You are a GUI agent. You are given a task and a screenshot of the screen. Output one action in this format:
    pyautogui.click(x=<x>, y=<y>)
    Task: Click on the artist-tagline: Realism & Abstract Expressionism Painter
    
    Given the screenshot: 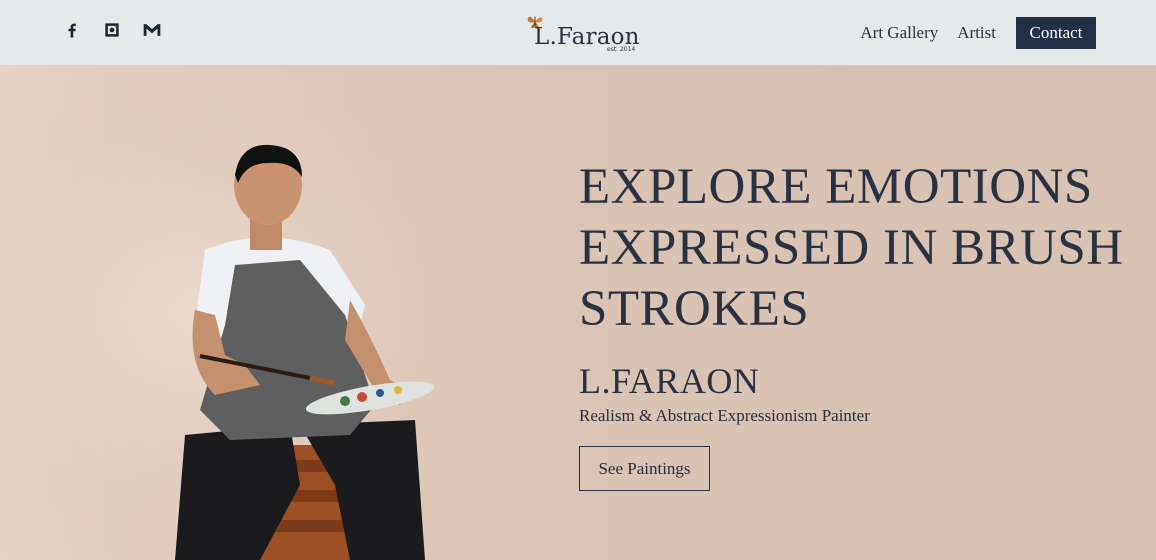 What is the action you would take?
    pyautogui.click(x=724, y=415)
    